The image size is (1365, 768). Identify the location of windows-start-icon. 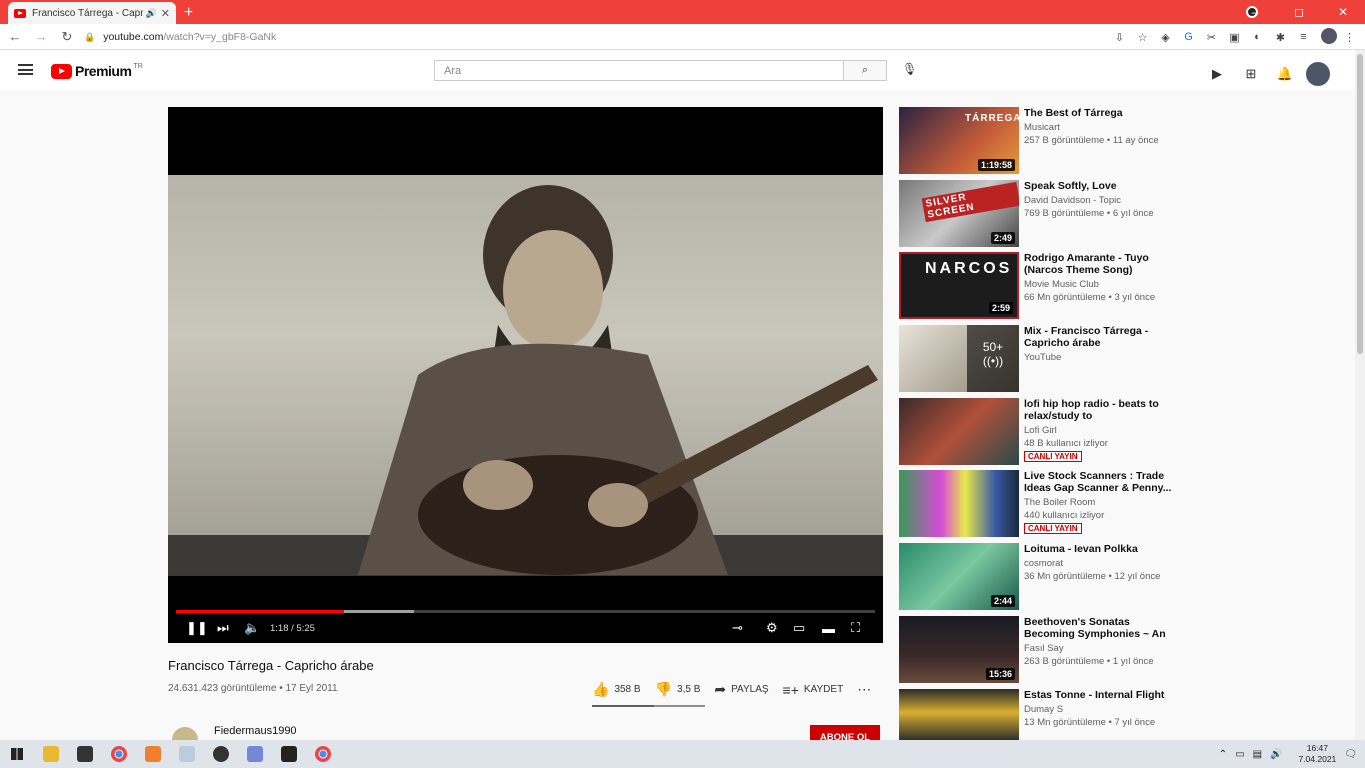
(17, 754).